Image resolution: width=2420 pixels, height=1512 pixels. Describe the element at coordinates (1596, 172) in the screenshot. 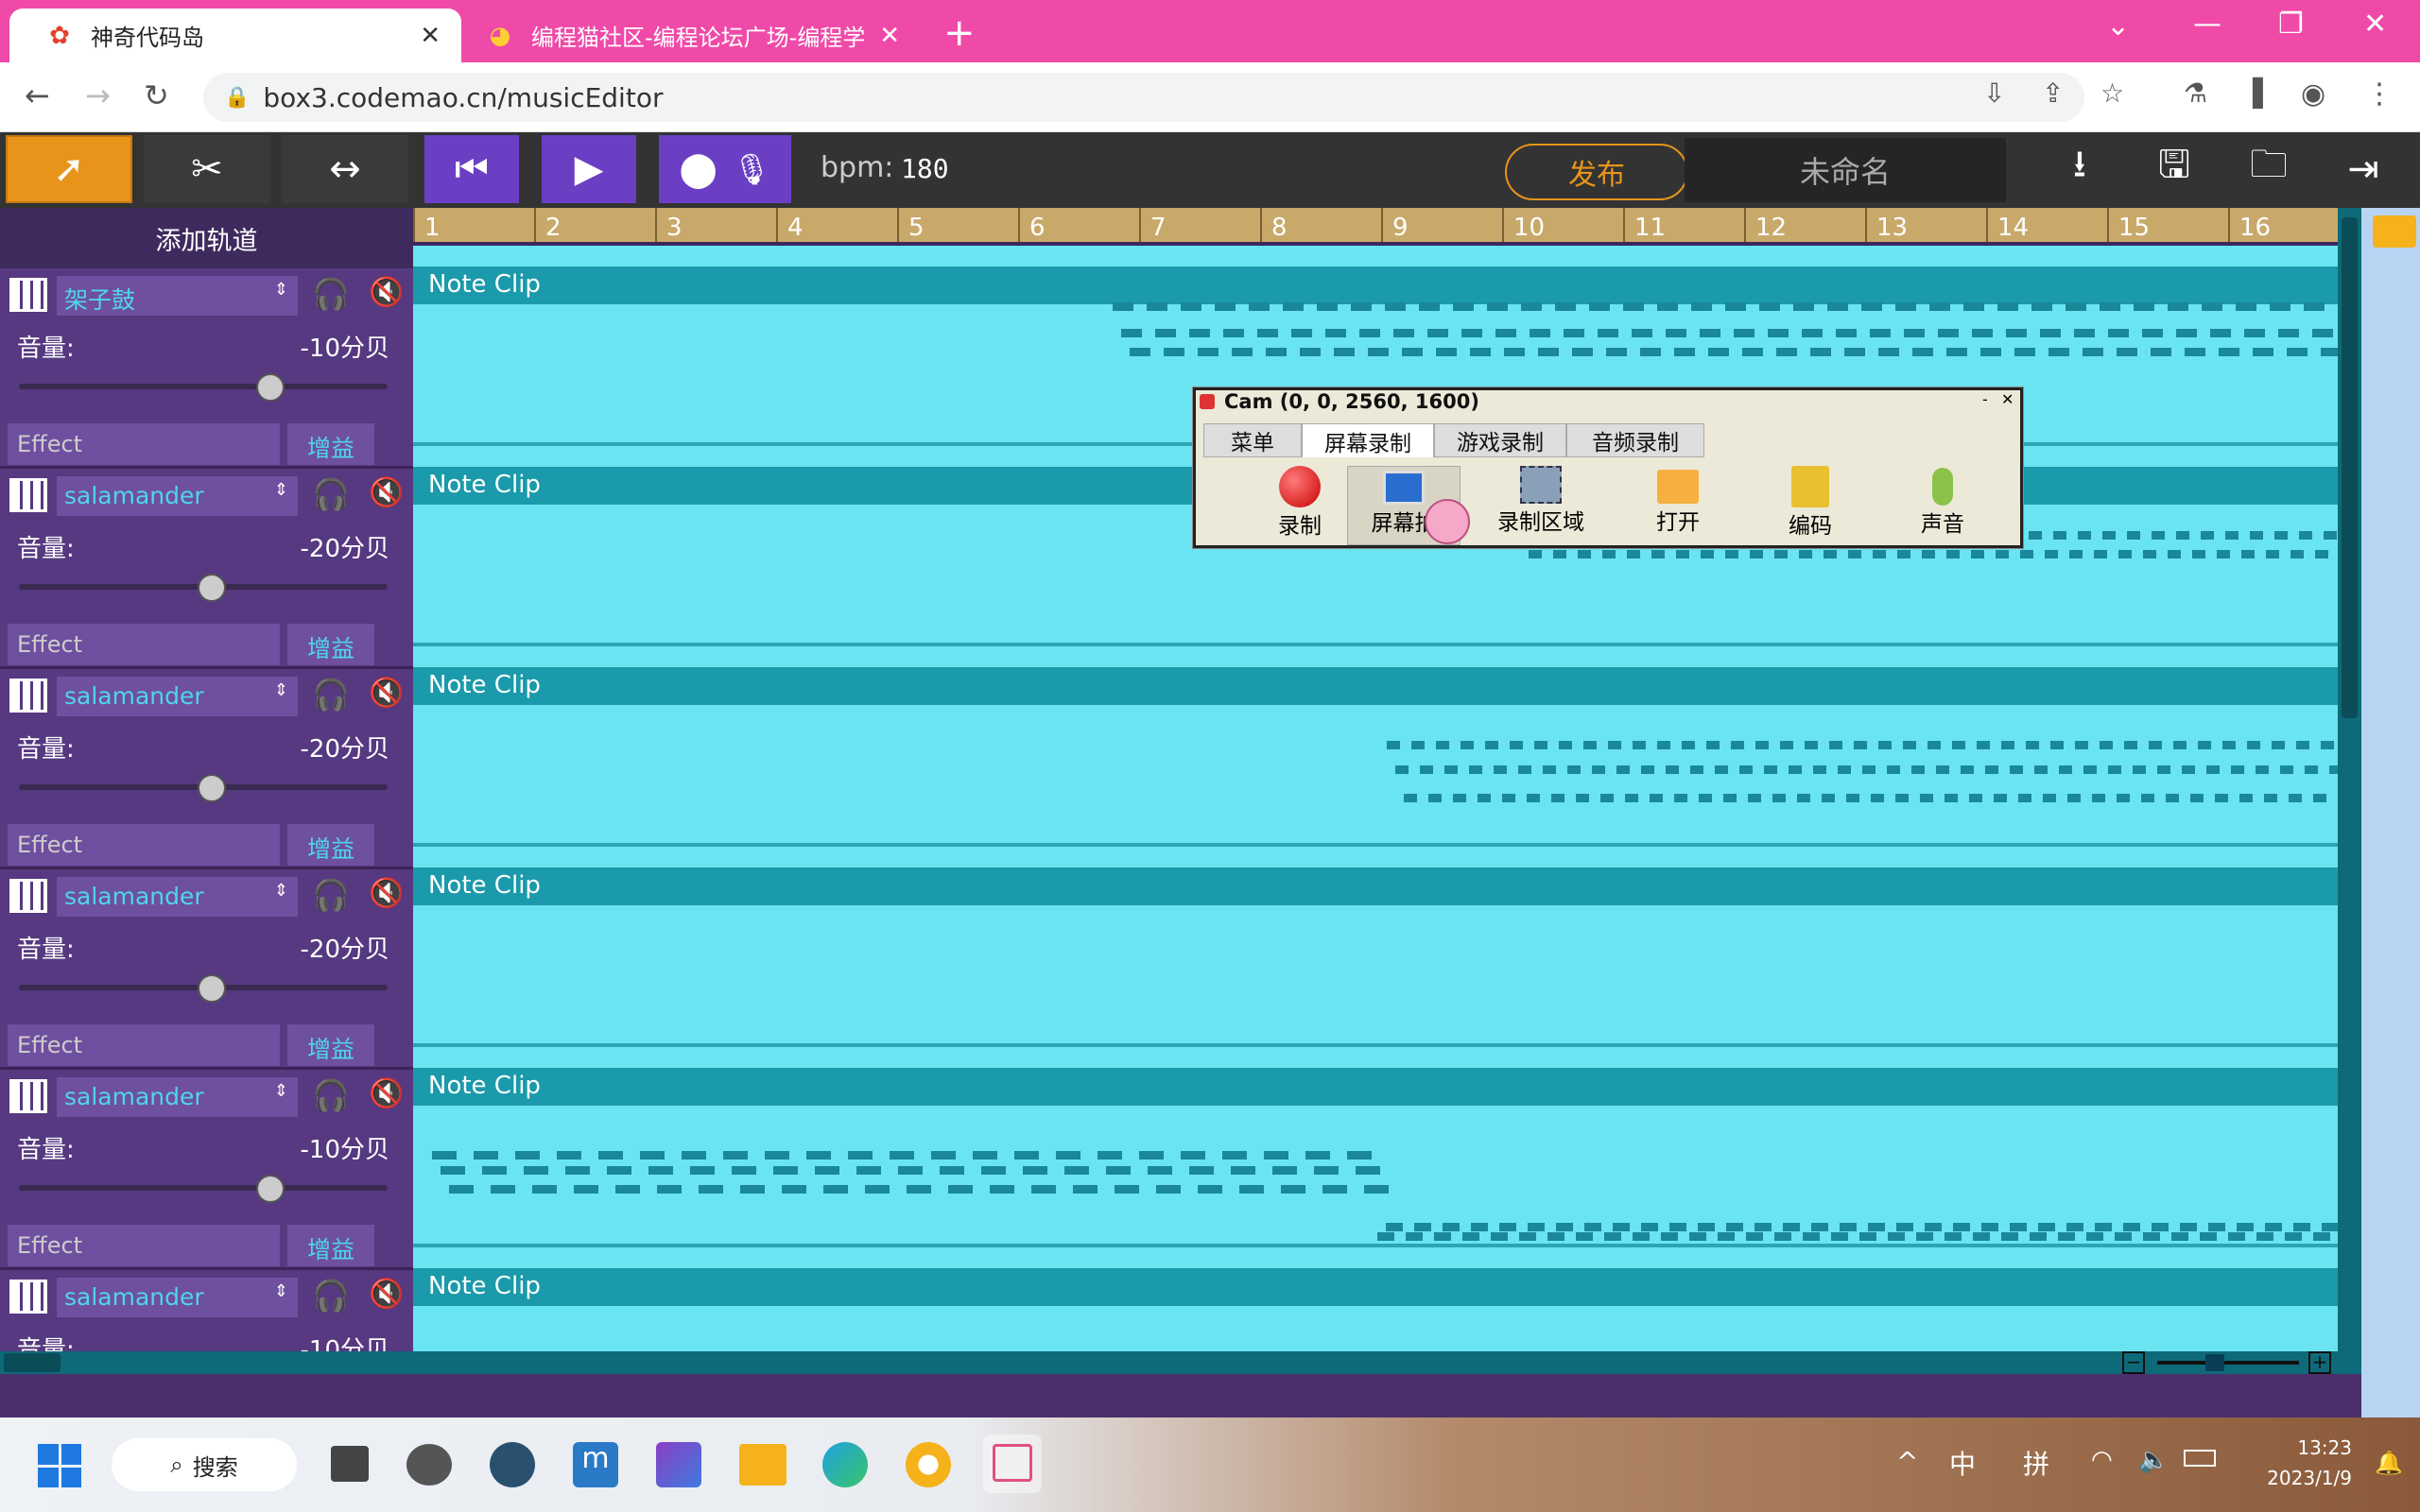

I see `publish-button: 发布` at that location.